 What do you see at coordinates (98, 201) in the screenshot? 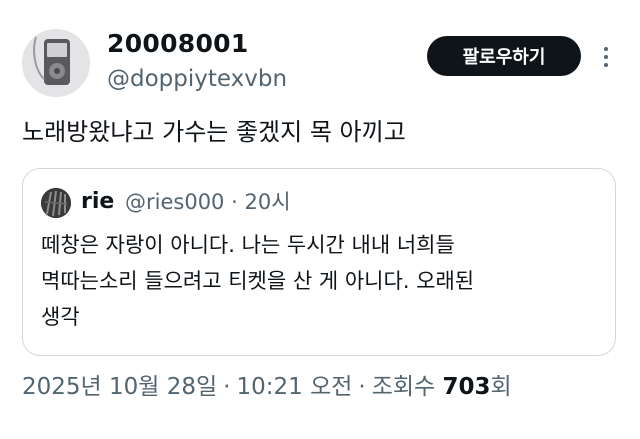
I see `quoted-author-name: rie` at bounding box center [98, 201].